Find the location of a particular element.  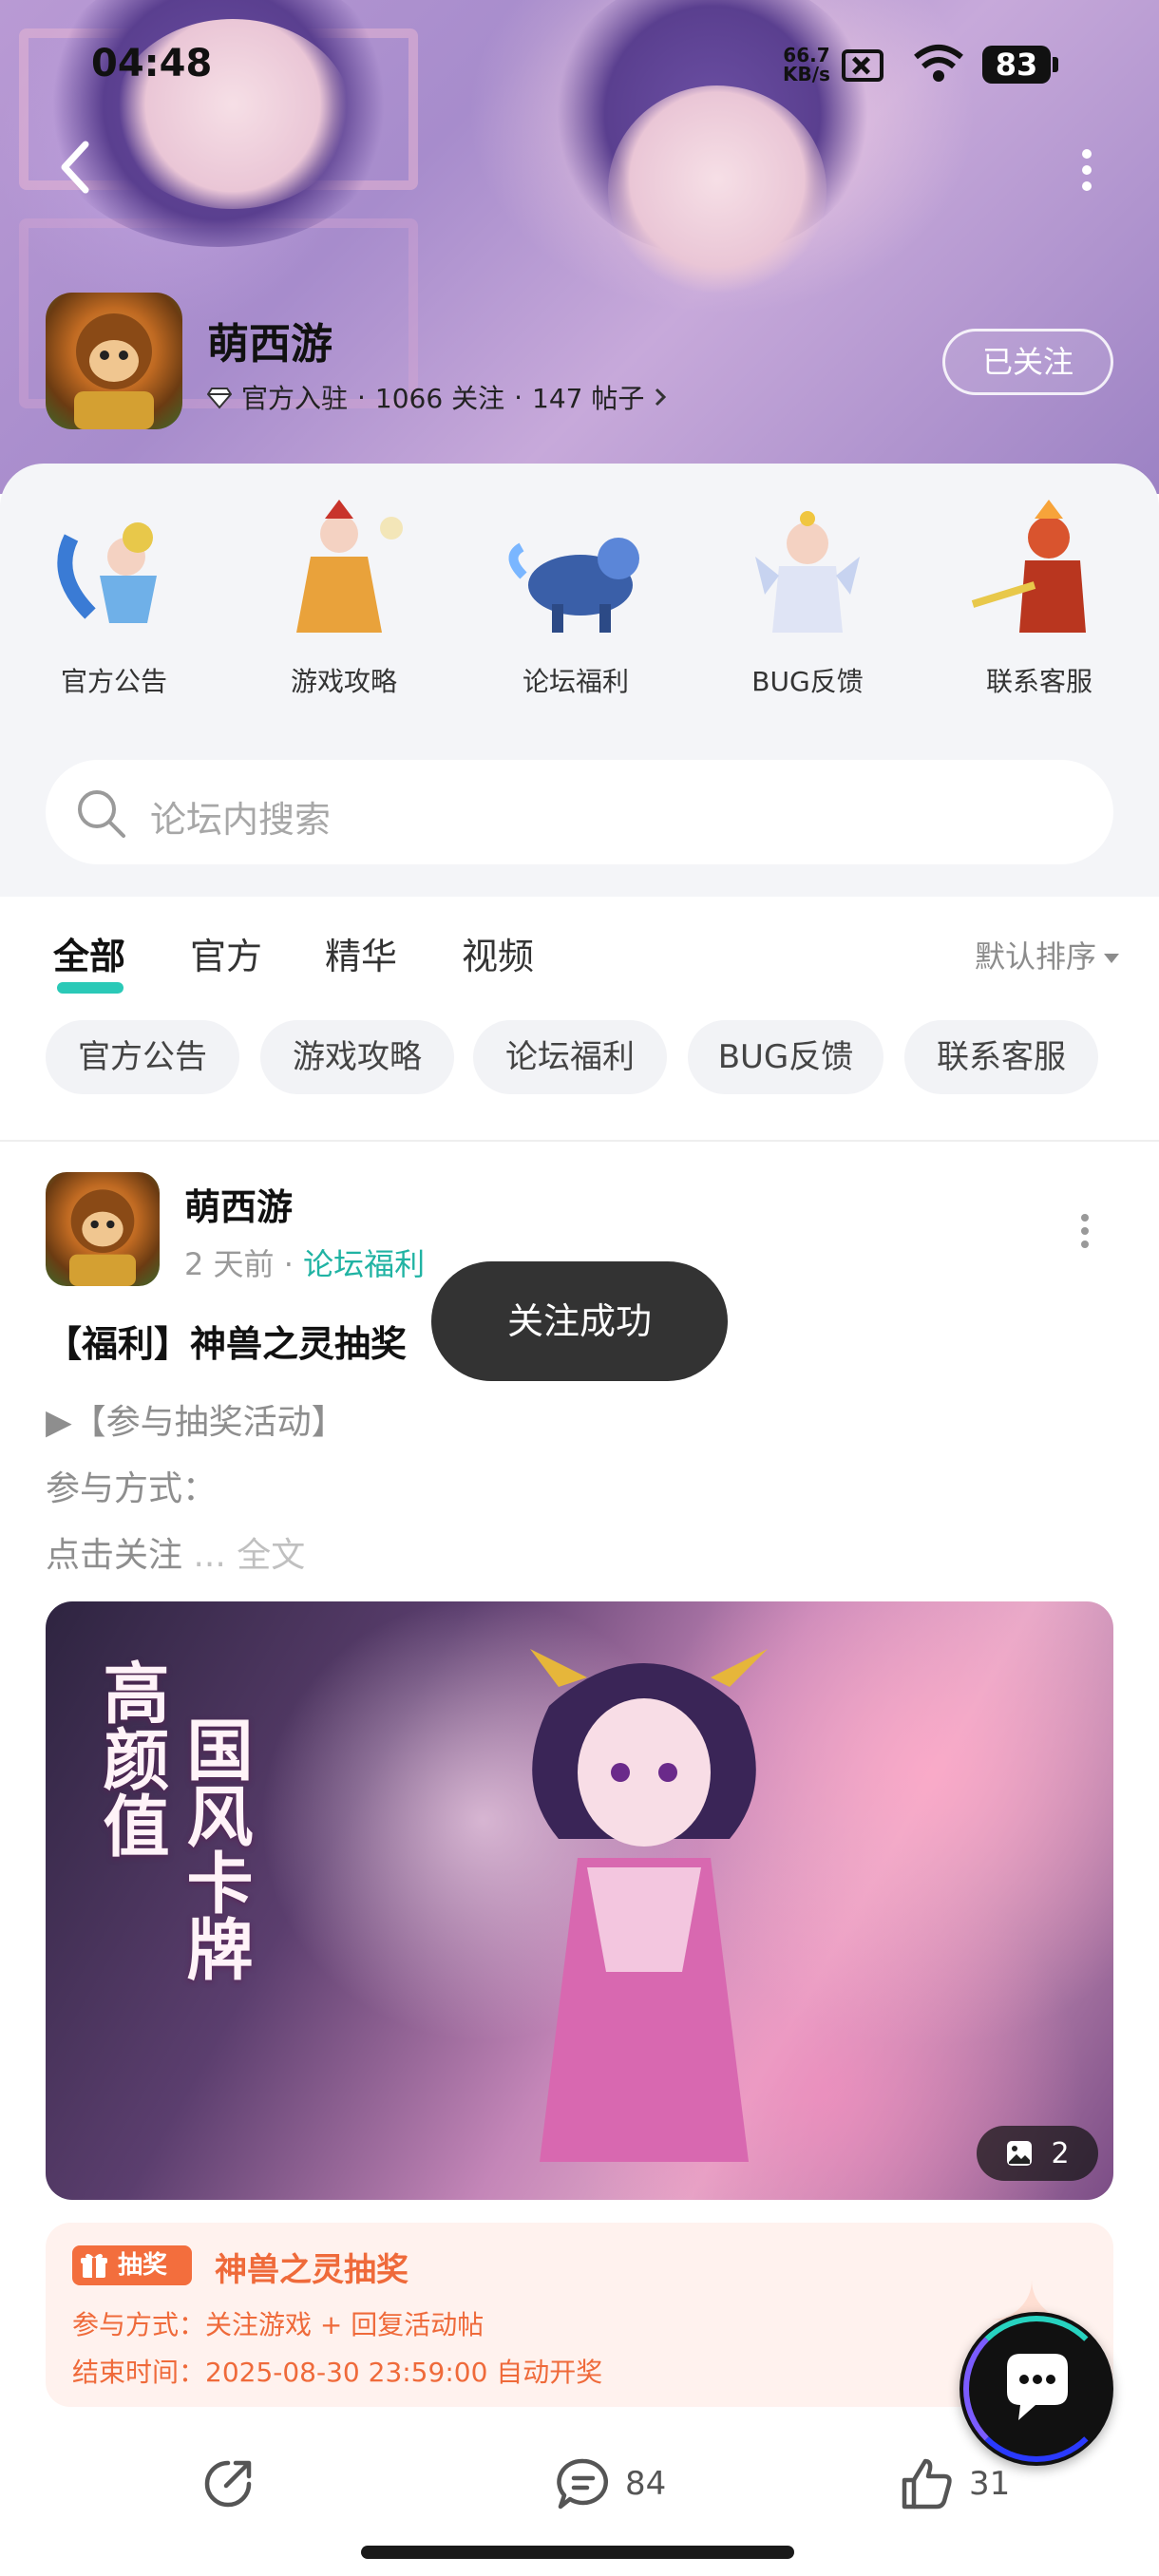

search-placeholder: 论坛内搜索 is located at coordinates (241, 820).